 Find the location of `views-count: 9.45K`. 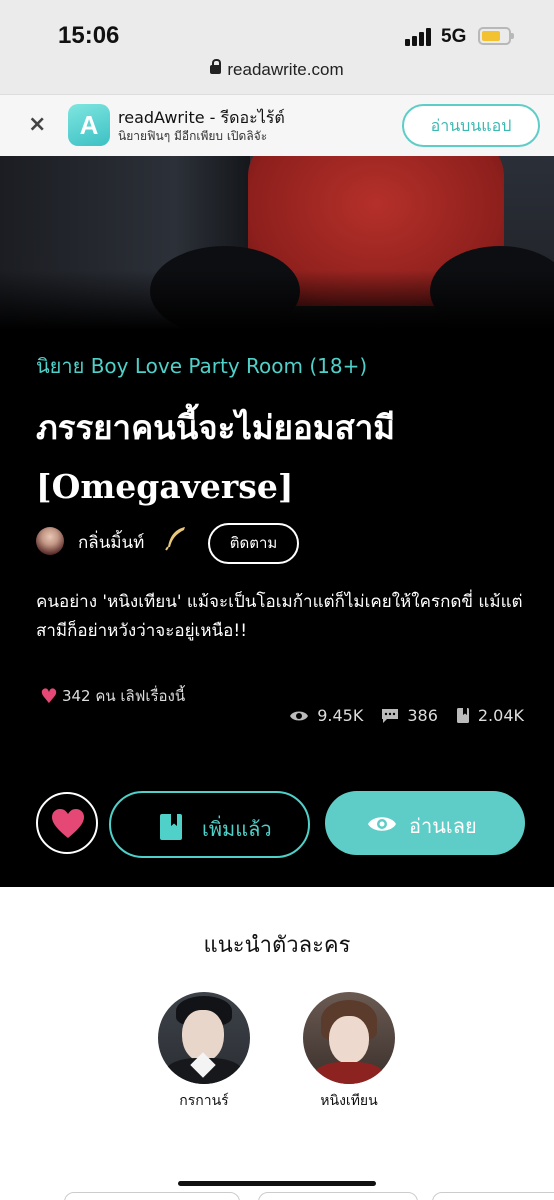

views-count: 9.45K is located at coordinates (340, 715).